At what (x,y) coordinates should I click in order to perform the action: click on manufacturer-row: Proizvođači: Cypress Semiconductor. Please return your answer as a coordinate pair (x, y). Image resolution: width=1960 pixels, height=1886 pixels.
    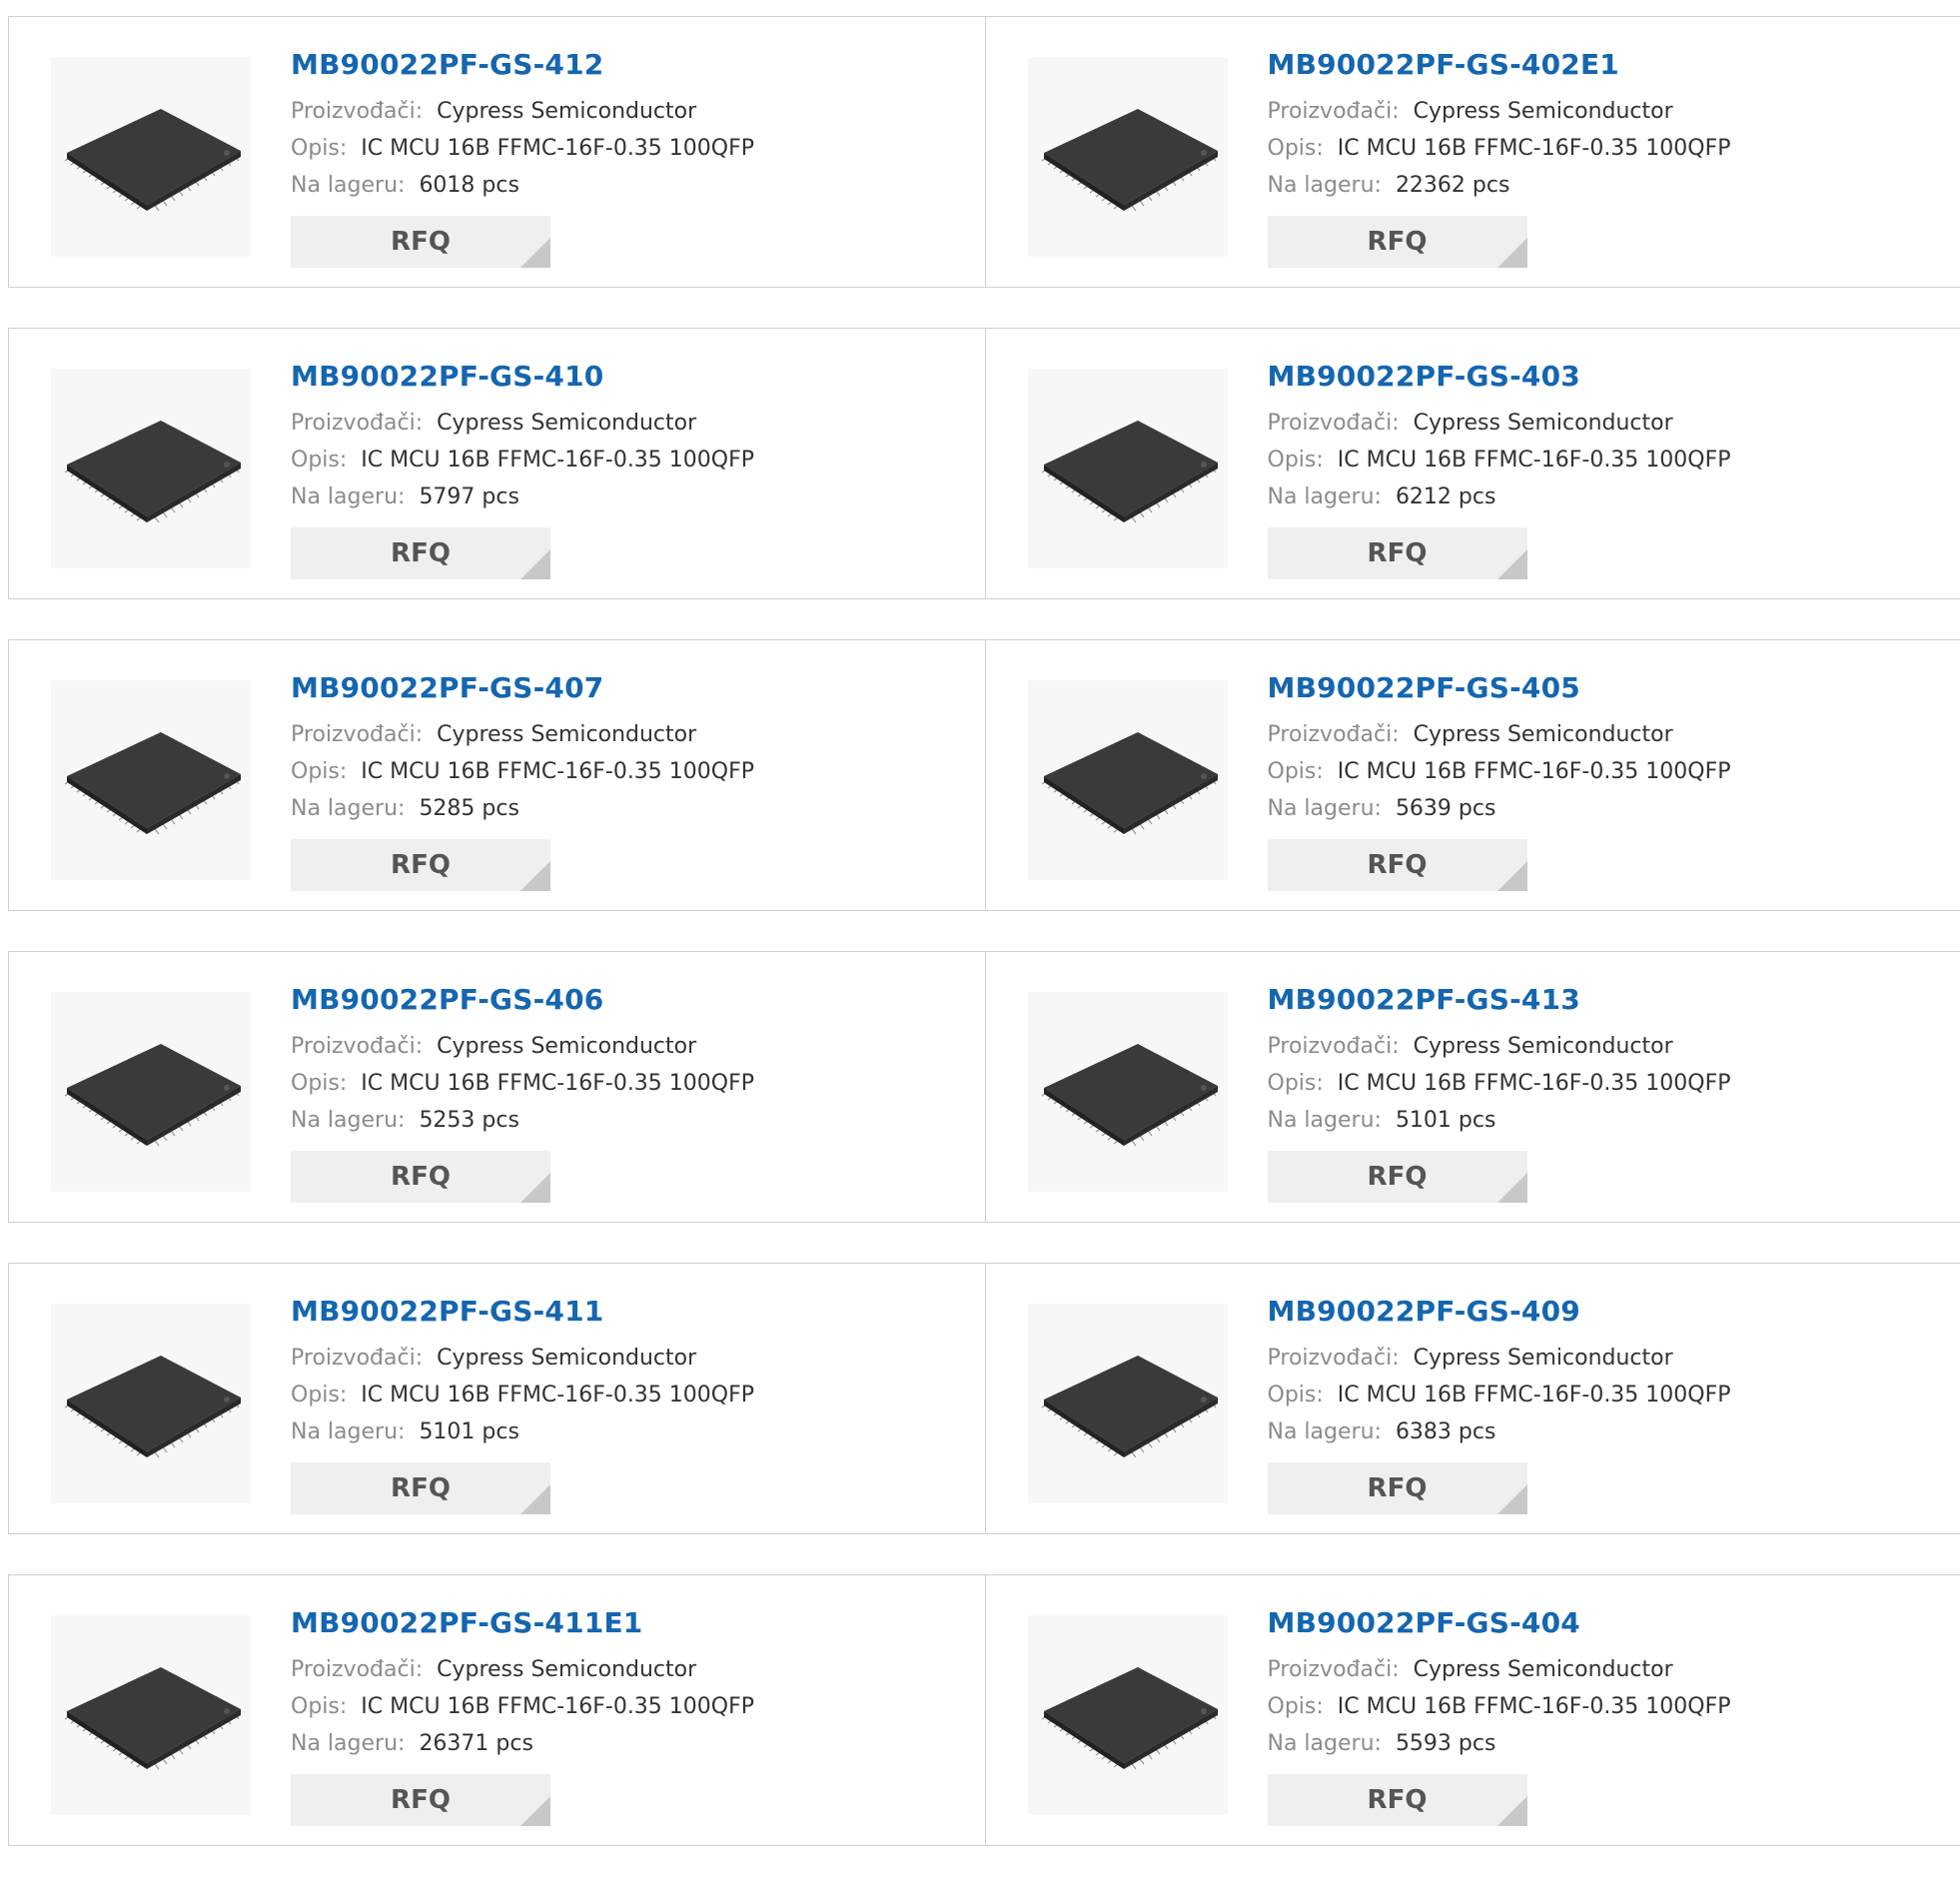
    Looking at the image, I should click on (1604, 1358).